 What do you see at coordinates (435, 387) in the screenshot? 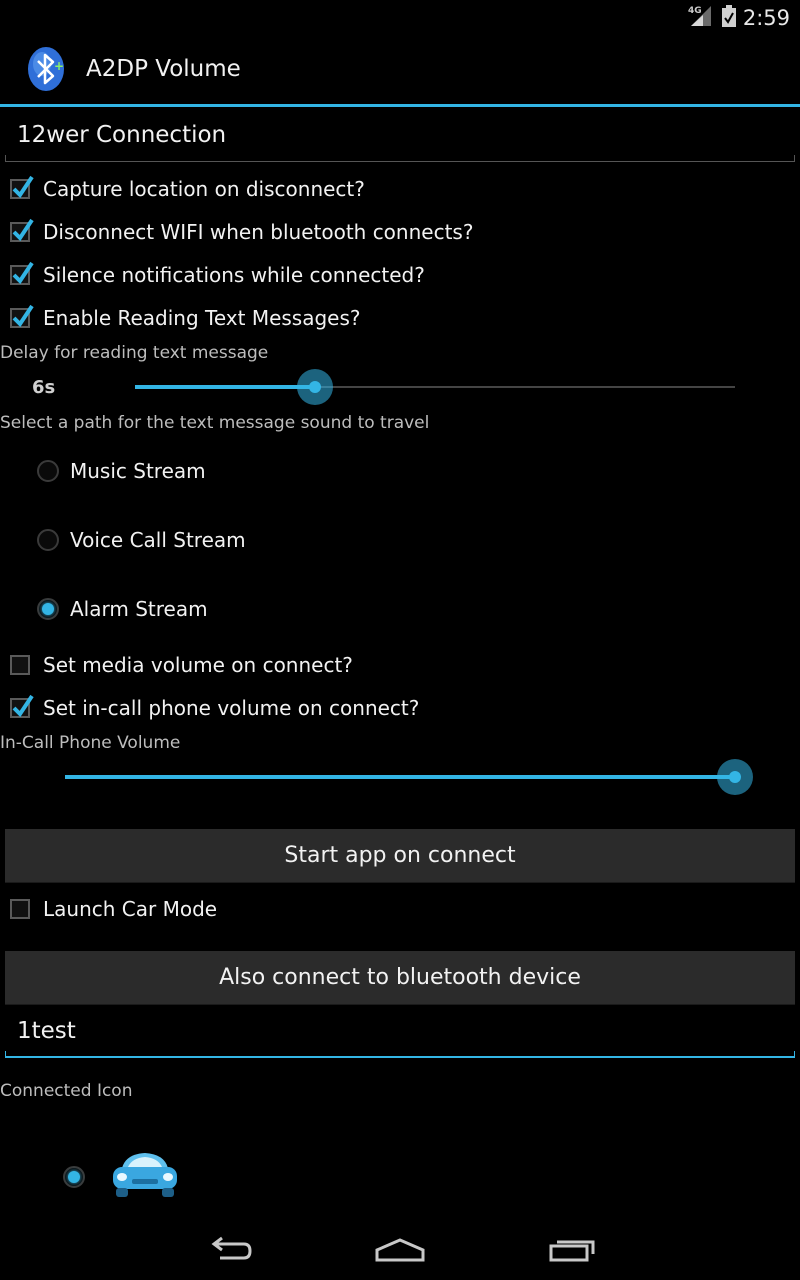
I see `delay-slider` at bounding box center [435, 387].